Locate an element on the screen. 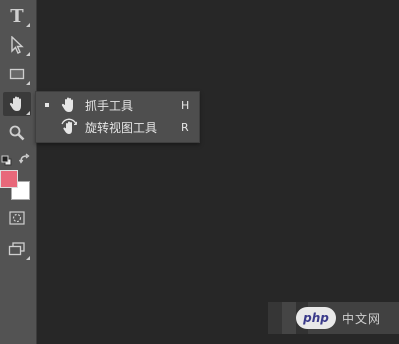  tools-panel: T is located at coordinates (18, 172).